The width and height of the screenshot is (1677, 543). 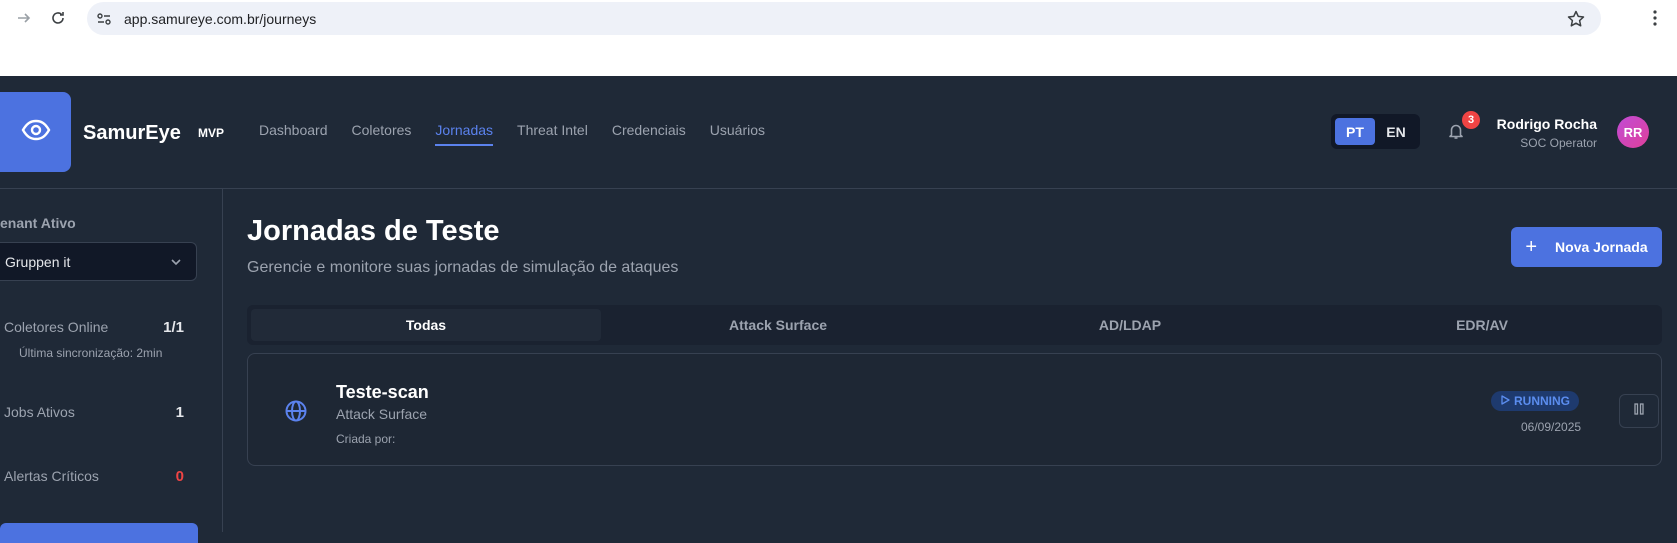 What do you see at coordinates (778, 325) in the screenshot?
I see `tab-attack-surface: Attack Surface` at bounding box center [778, 325].